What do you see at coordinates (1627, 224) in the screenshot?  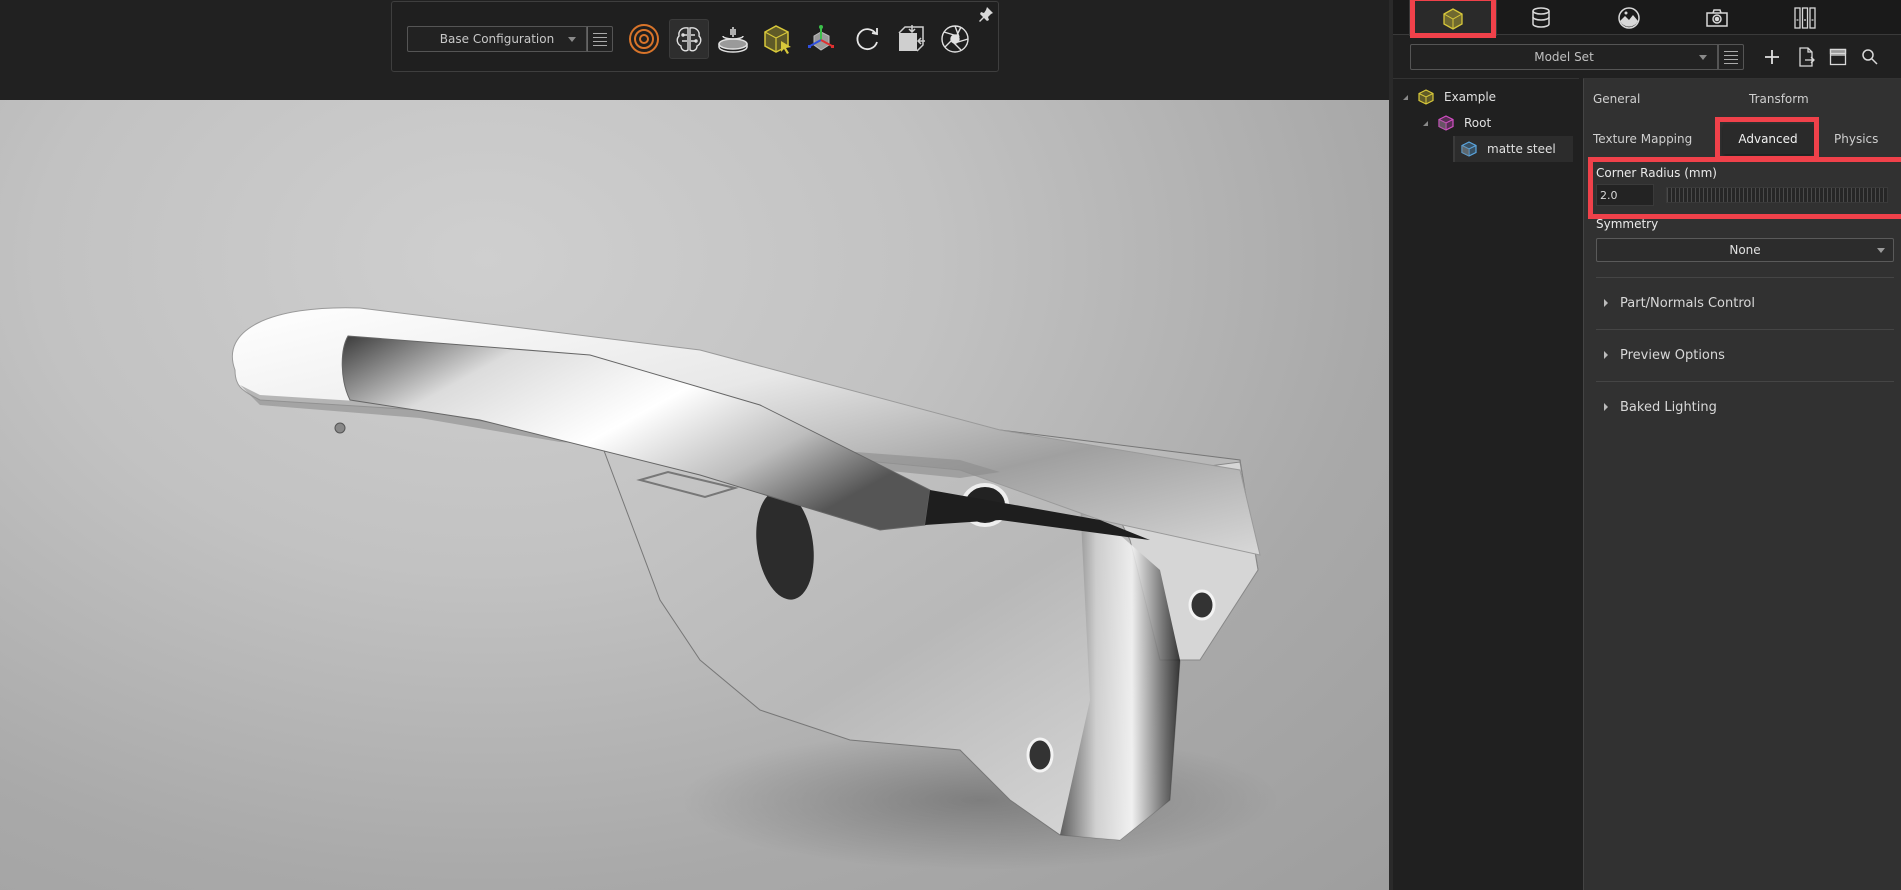 I see `symmetry-label: Symmetry` at bounding box center [1627, 224].